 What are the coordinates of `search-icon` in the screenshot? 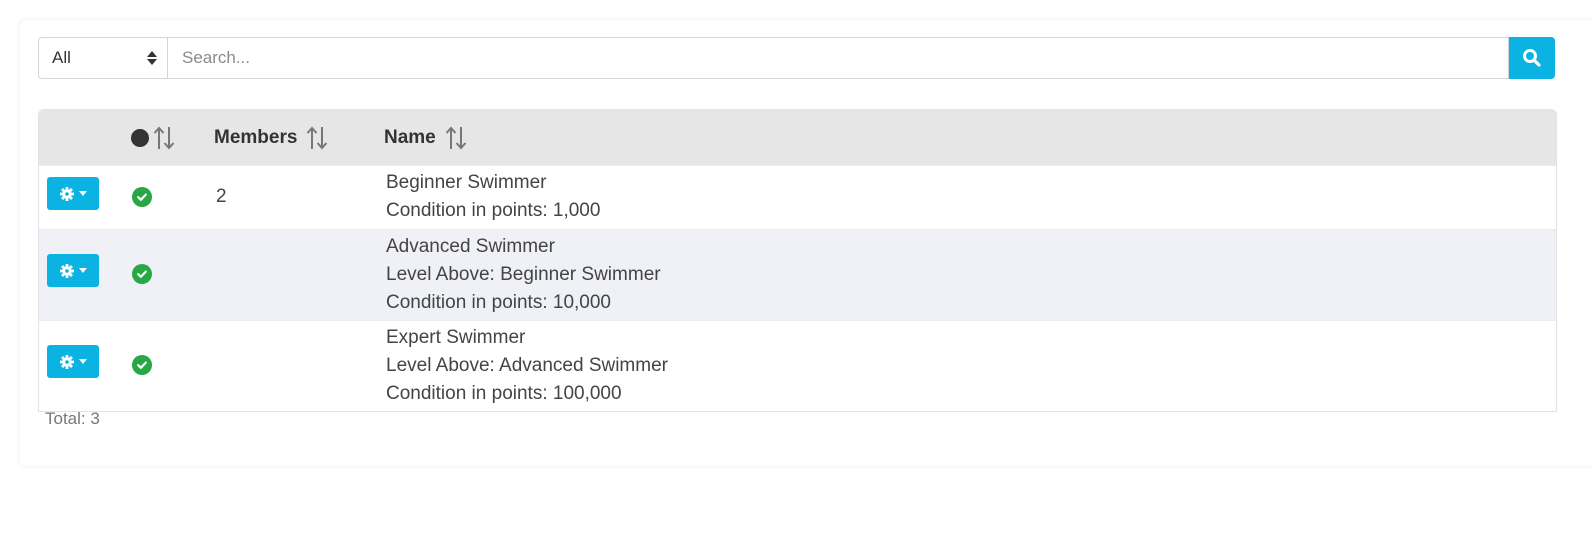 It's located at (1532, 58).